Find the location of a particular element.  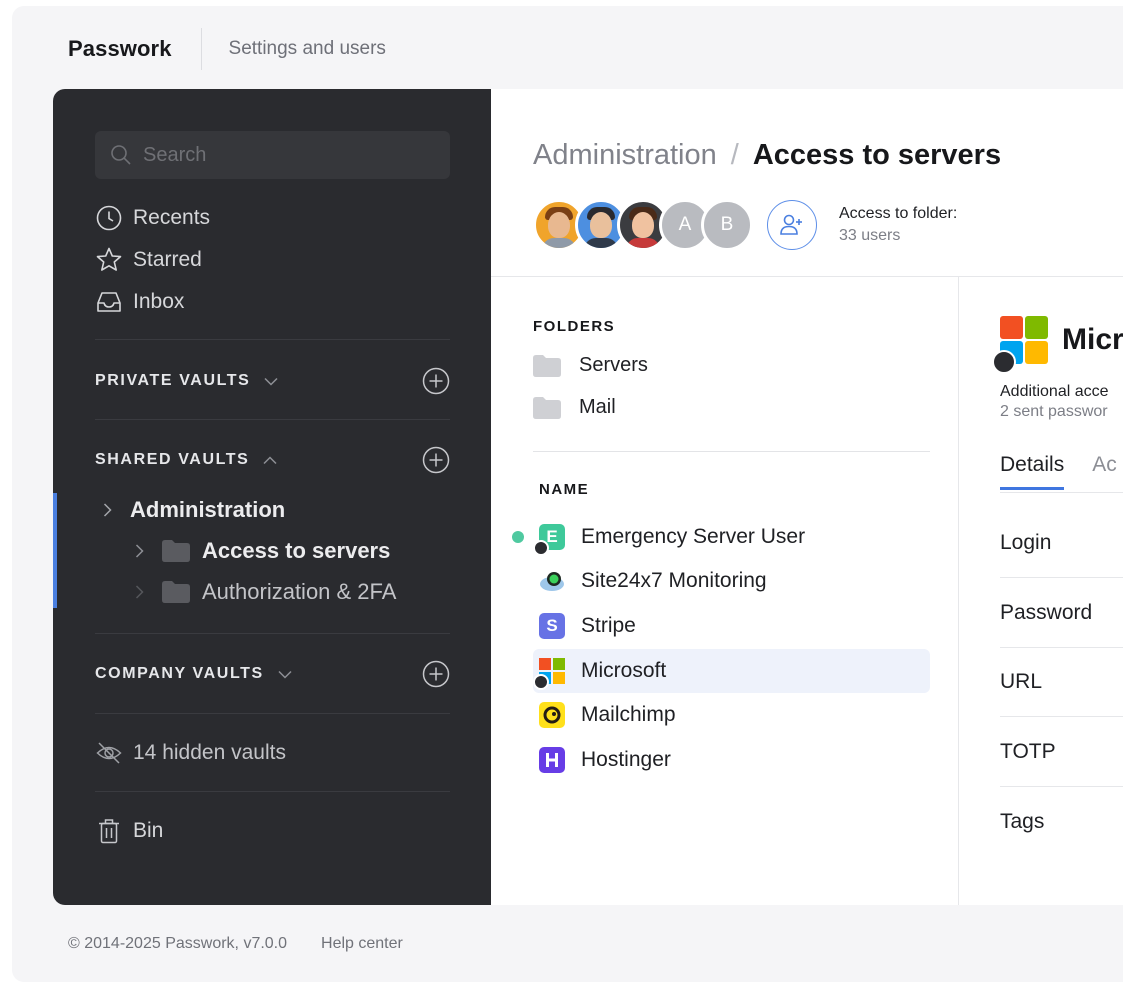

nav-recents: Recents is located at coordinates (152, 218).